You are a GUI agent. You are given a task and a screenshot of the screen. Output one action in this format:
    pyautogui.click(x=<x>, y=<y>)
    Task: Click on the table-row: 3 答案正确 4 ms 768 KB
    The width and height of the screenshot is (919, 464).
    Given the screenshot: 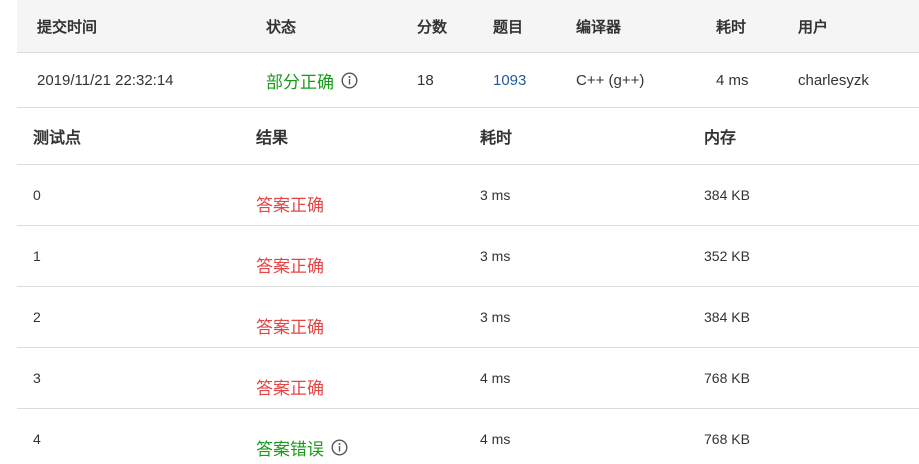 What is the action you would take?
    pyautogui.click(x=468, y=378)
    